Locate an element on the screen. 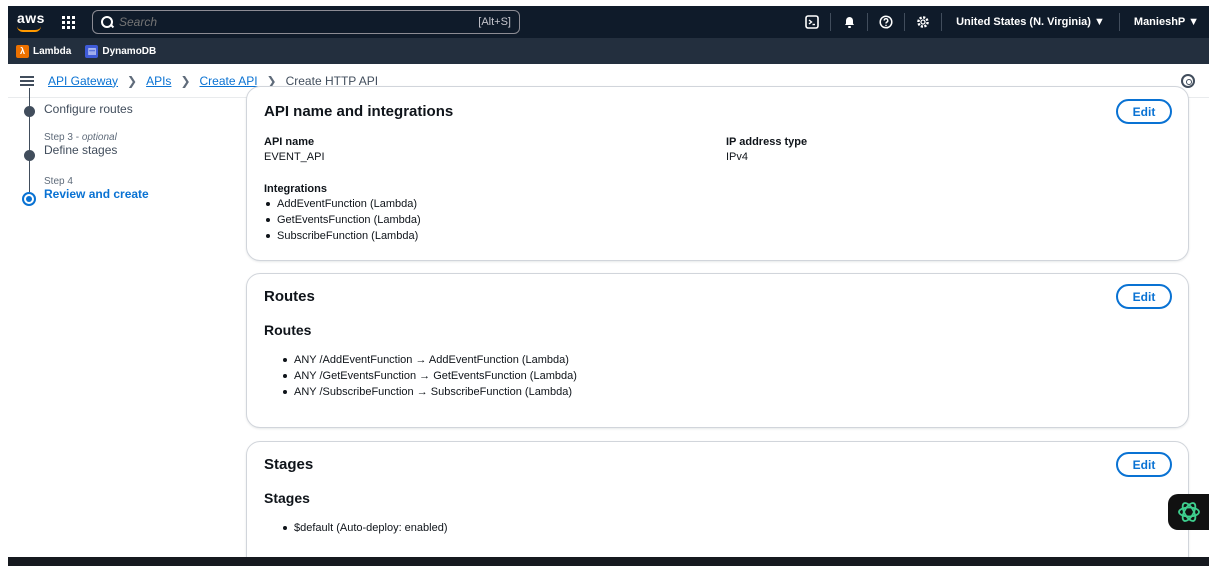 The height and width of the screenshot is (566, 1209). favorite-lambda: λ Lambda is located at coordinates (44, 51).